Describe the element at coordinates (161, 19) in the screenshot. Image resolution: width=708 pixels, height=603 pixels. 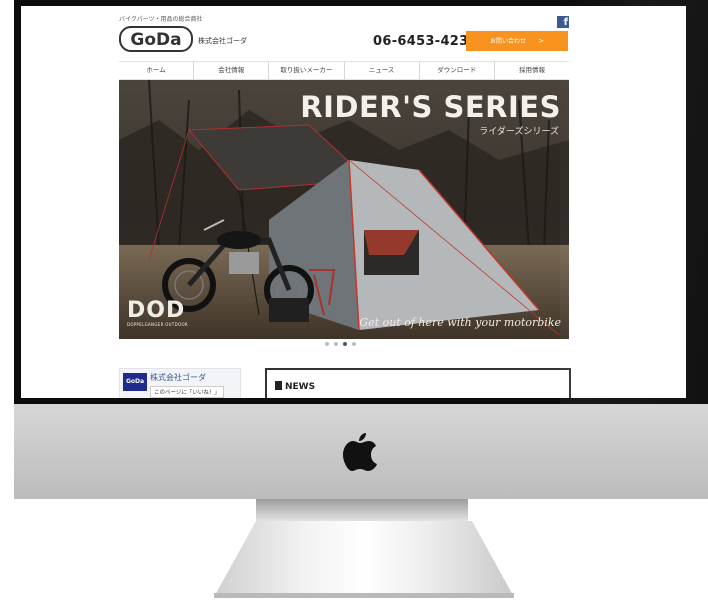
I see `site-tagline: バイクパーツ・用品の総合商社` at that location.